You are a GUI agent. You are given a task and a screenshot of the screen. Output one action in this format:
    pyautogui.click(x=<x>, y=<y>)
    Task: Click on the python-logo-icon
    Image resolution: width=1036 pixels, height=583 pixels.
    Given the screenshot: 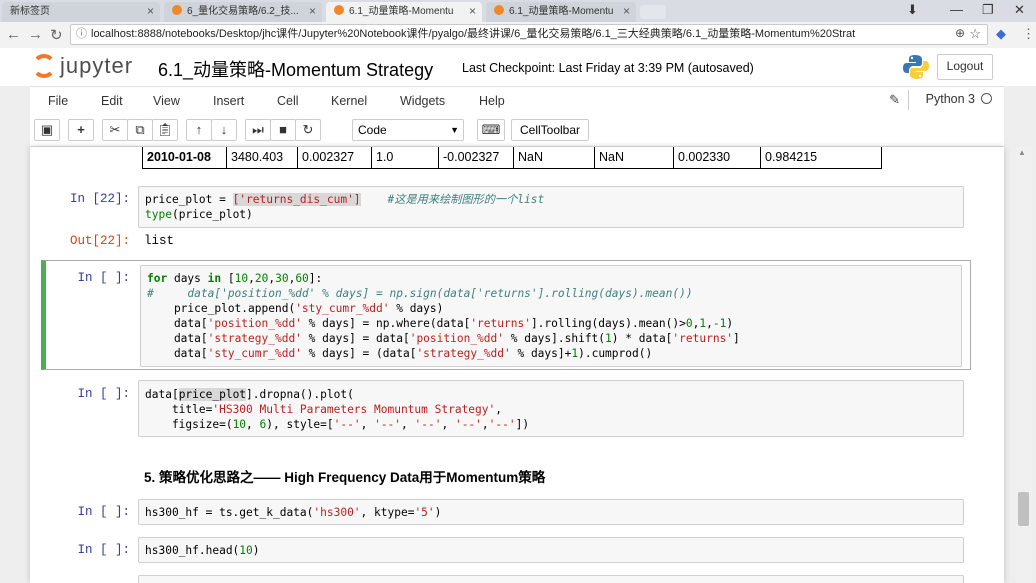 What is the action you would take?
    pyautogui.click(x=916, y=67)
    